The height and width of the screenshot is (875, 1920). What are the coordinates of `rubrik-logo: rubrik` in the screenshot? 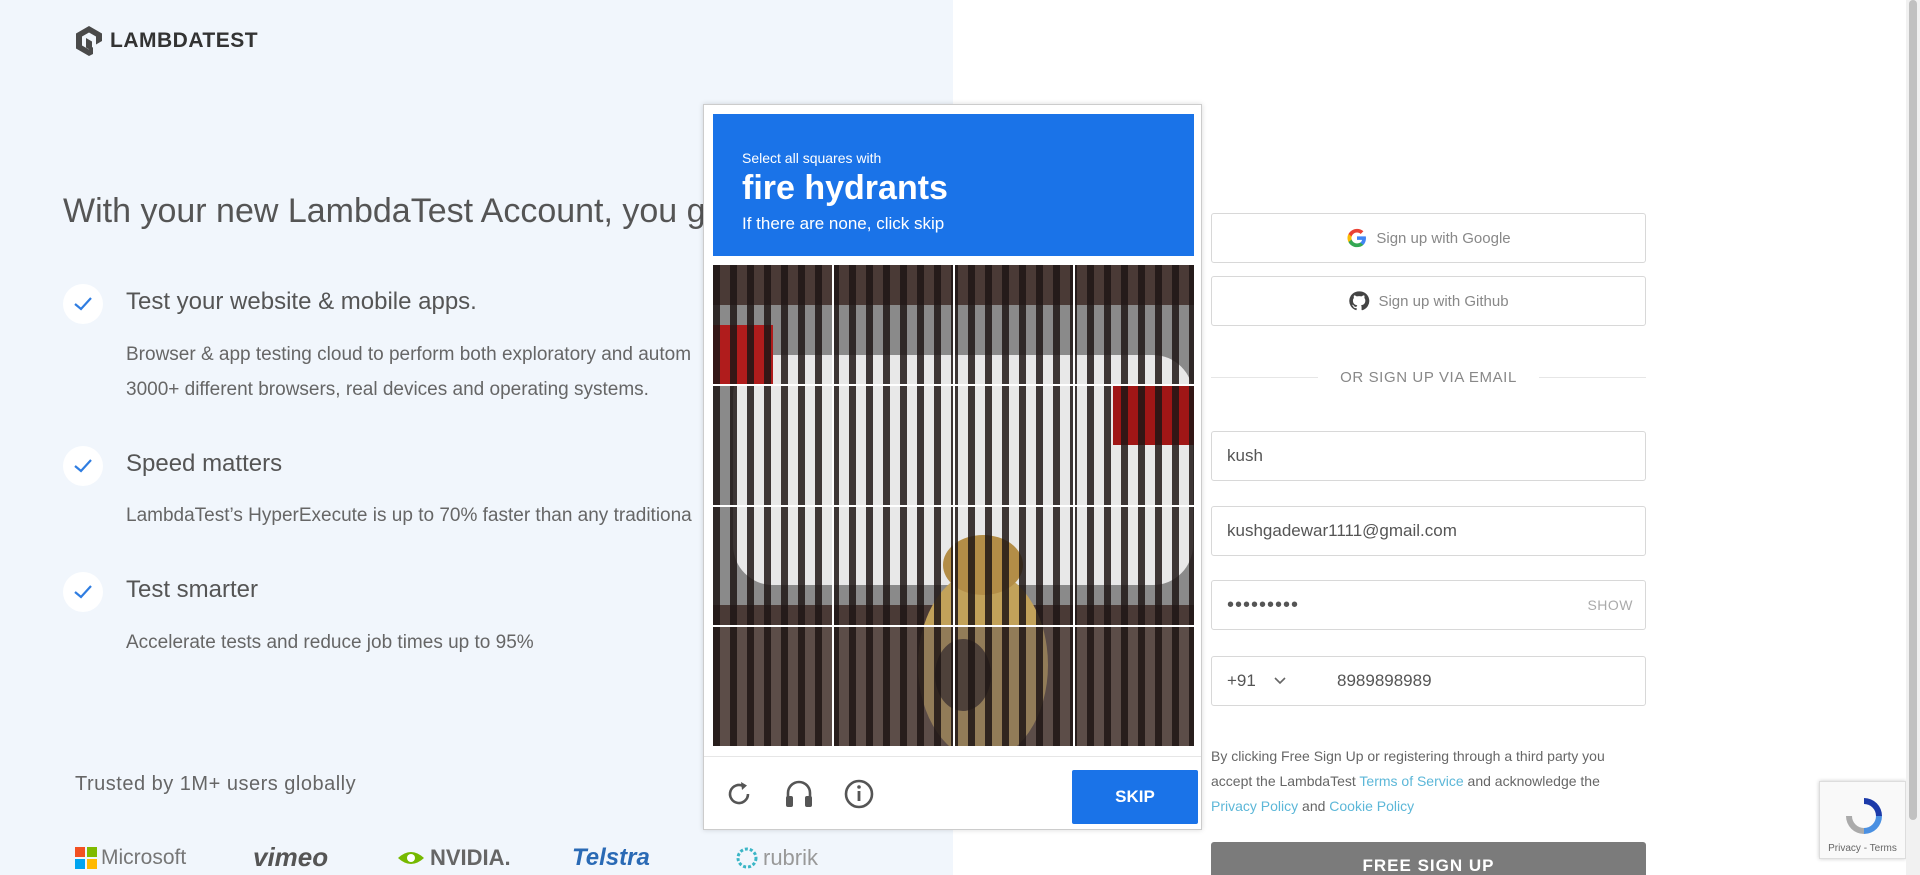 It's located at (795, 858).